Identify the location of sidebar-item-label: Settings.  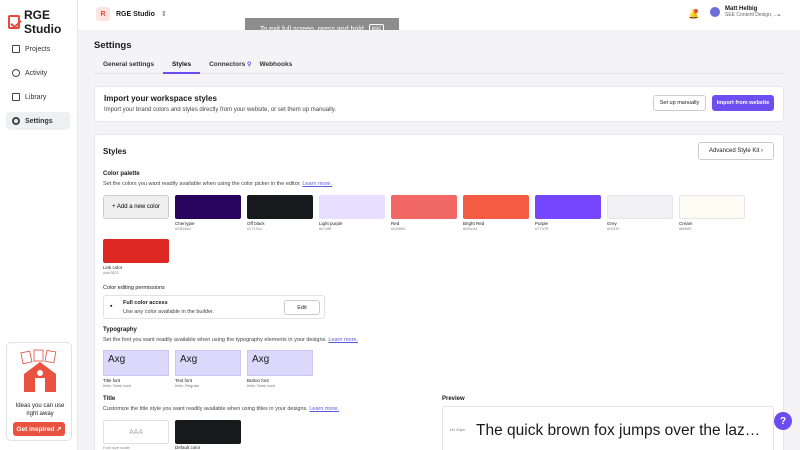
(39, 121).